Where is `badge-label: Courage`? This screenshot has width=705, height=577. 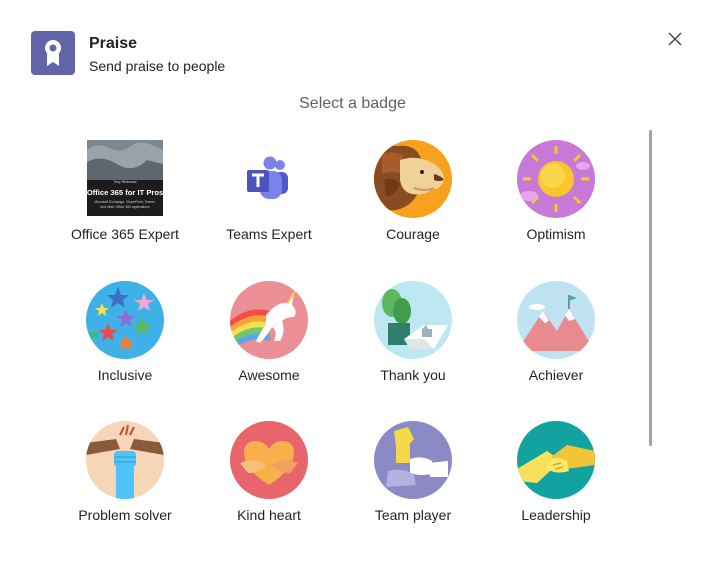
badge-label: Courage is located at coordinates (413, 234).